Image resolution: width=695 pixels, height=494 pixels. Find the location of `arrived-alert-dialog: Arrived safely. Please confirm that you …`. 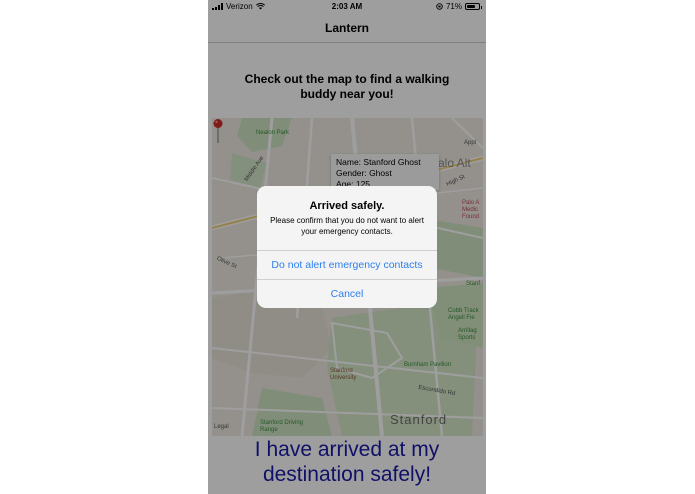

arrived-alert-dialog: Arrived safely. Please confirm that you … is located at coordinates (347, 247).